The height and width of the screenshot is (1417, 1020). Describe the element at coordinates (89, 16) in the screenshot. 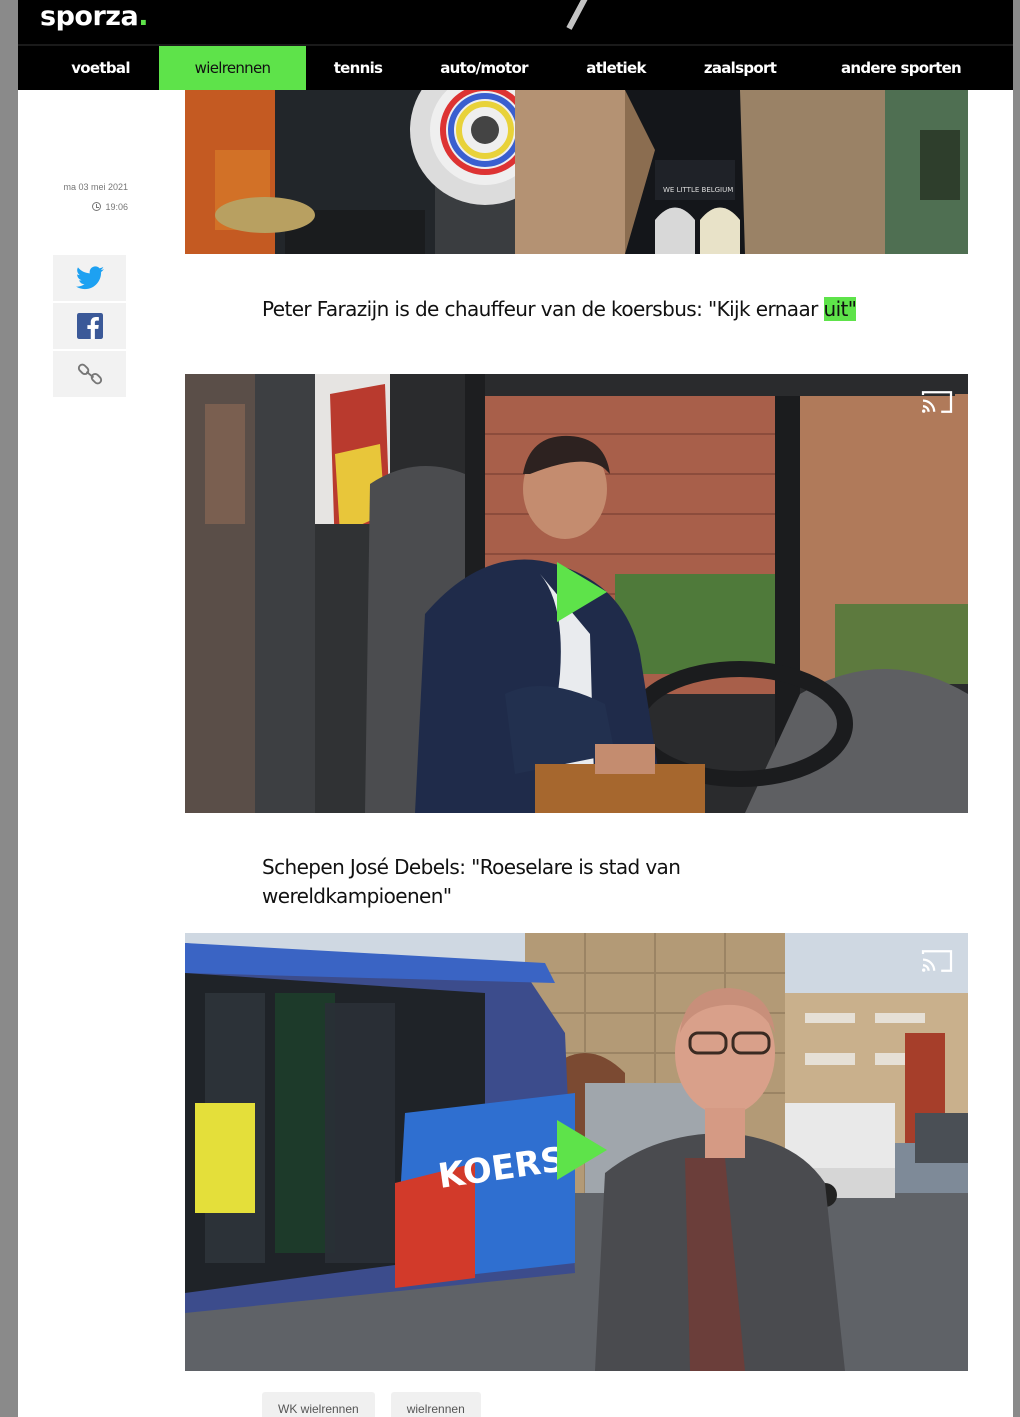

I see `logo-text: sporza` at that location.